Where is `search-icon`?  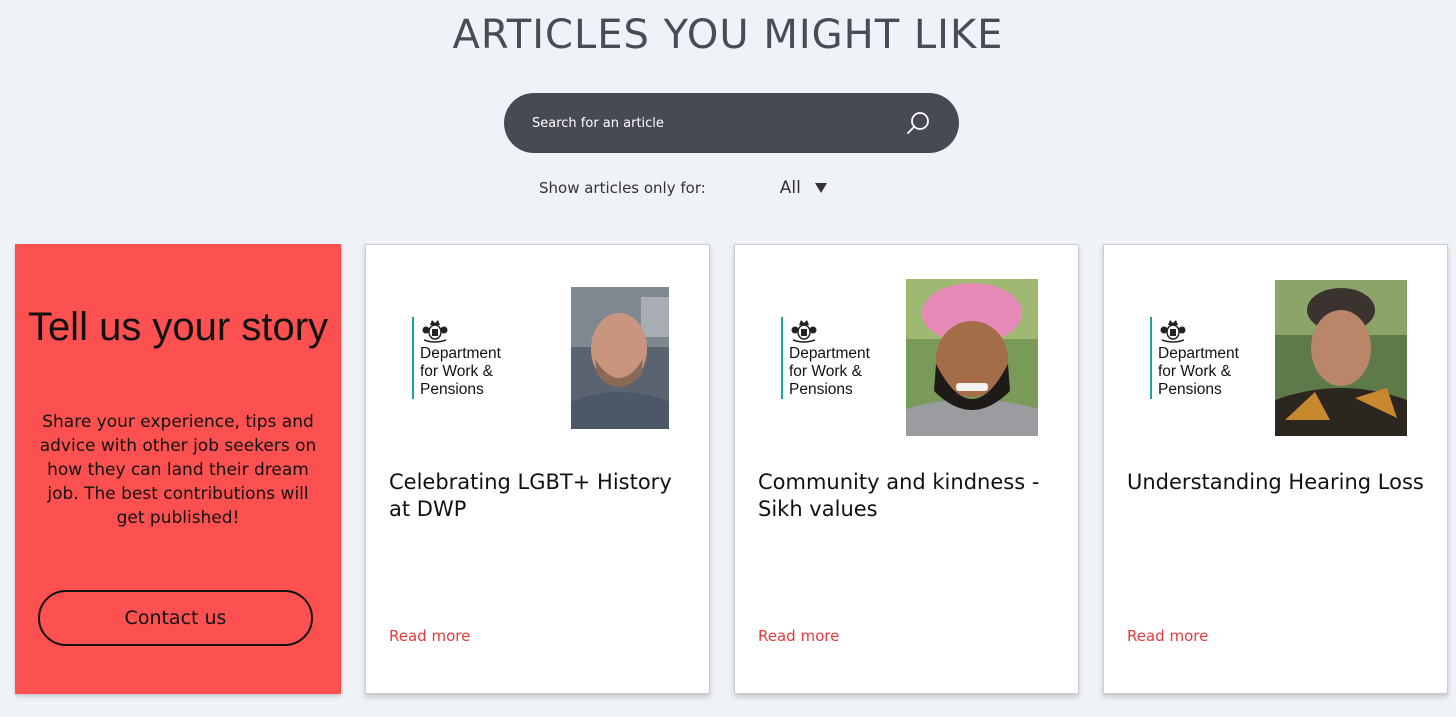 search-icon is located at coordinates (918, 123).